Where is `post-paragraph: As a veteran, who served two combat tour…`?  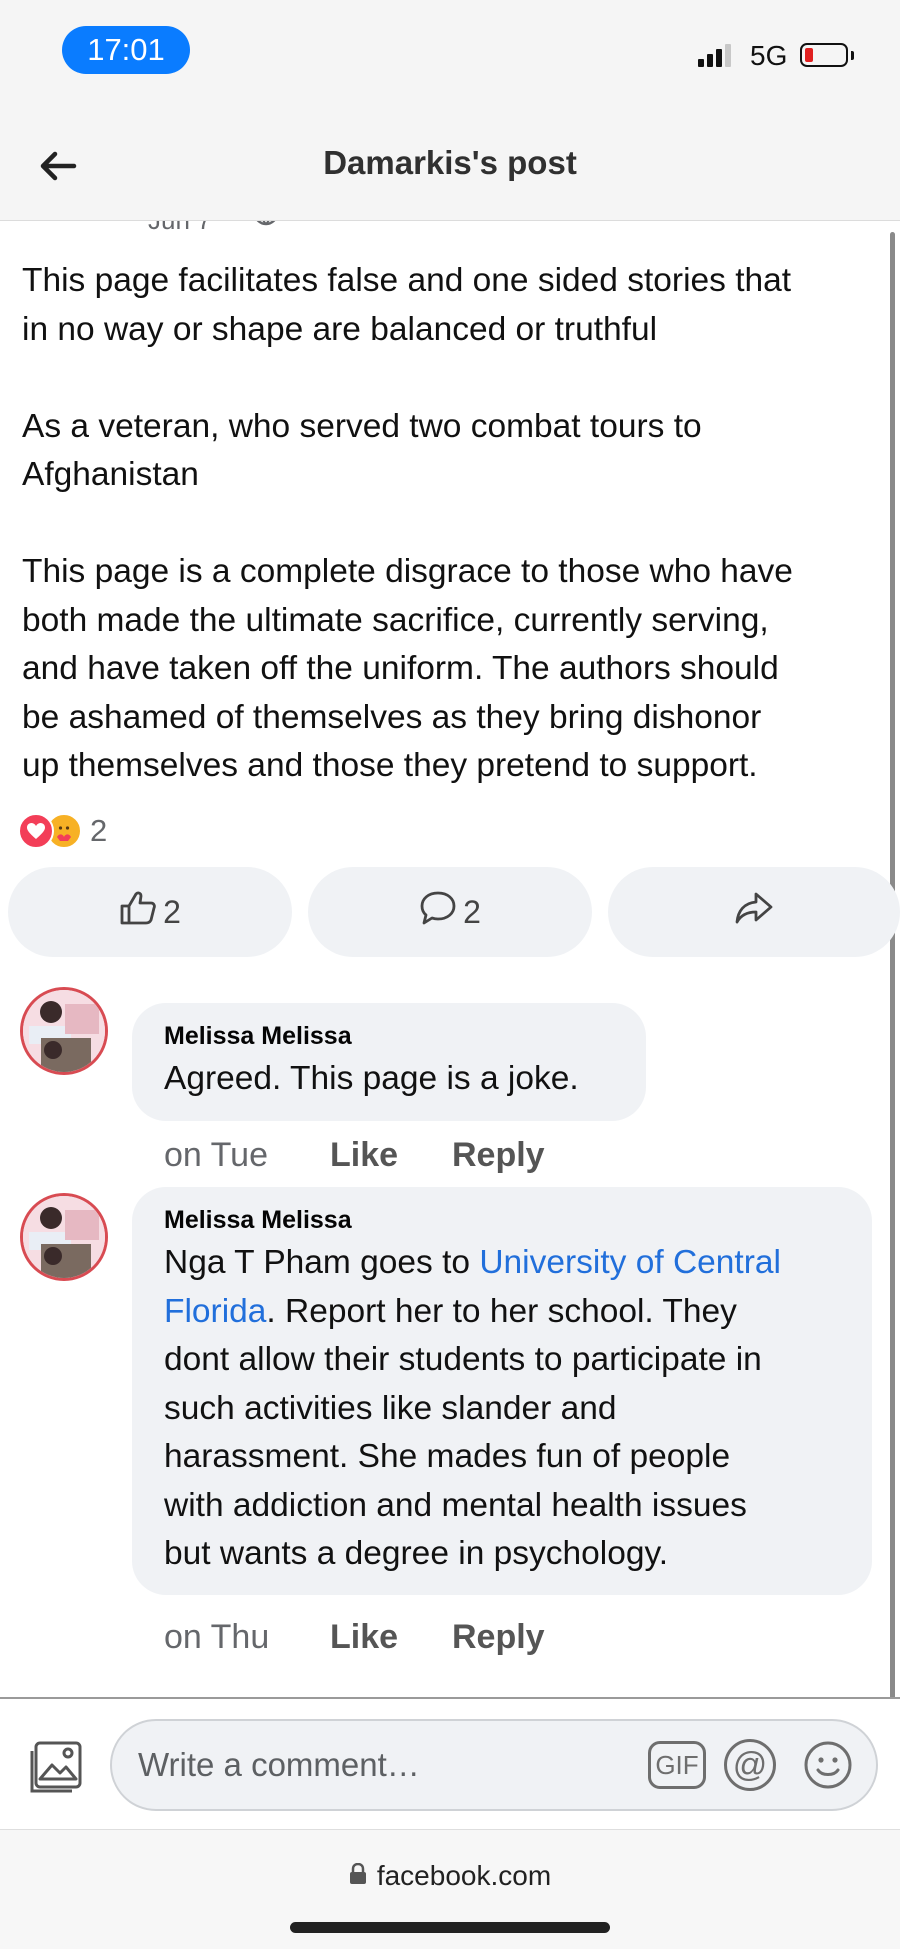 post-paragraph: As a veteran, who served two combat tour… is located at coordinates (362, 450).